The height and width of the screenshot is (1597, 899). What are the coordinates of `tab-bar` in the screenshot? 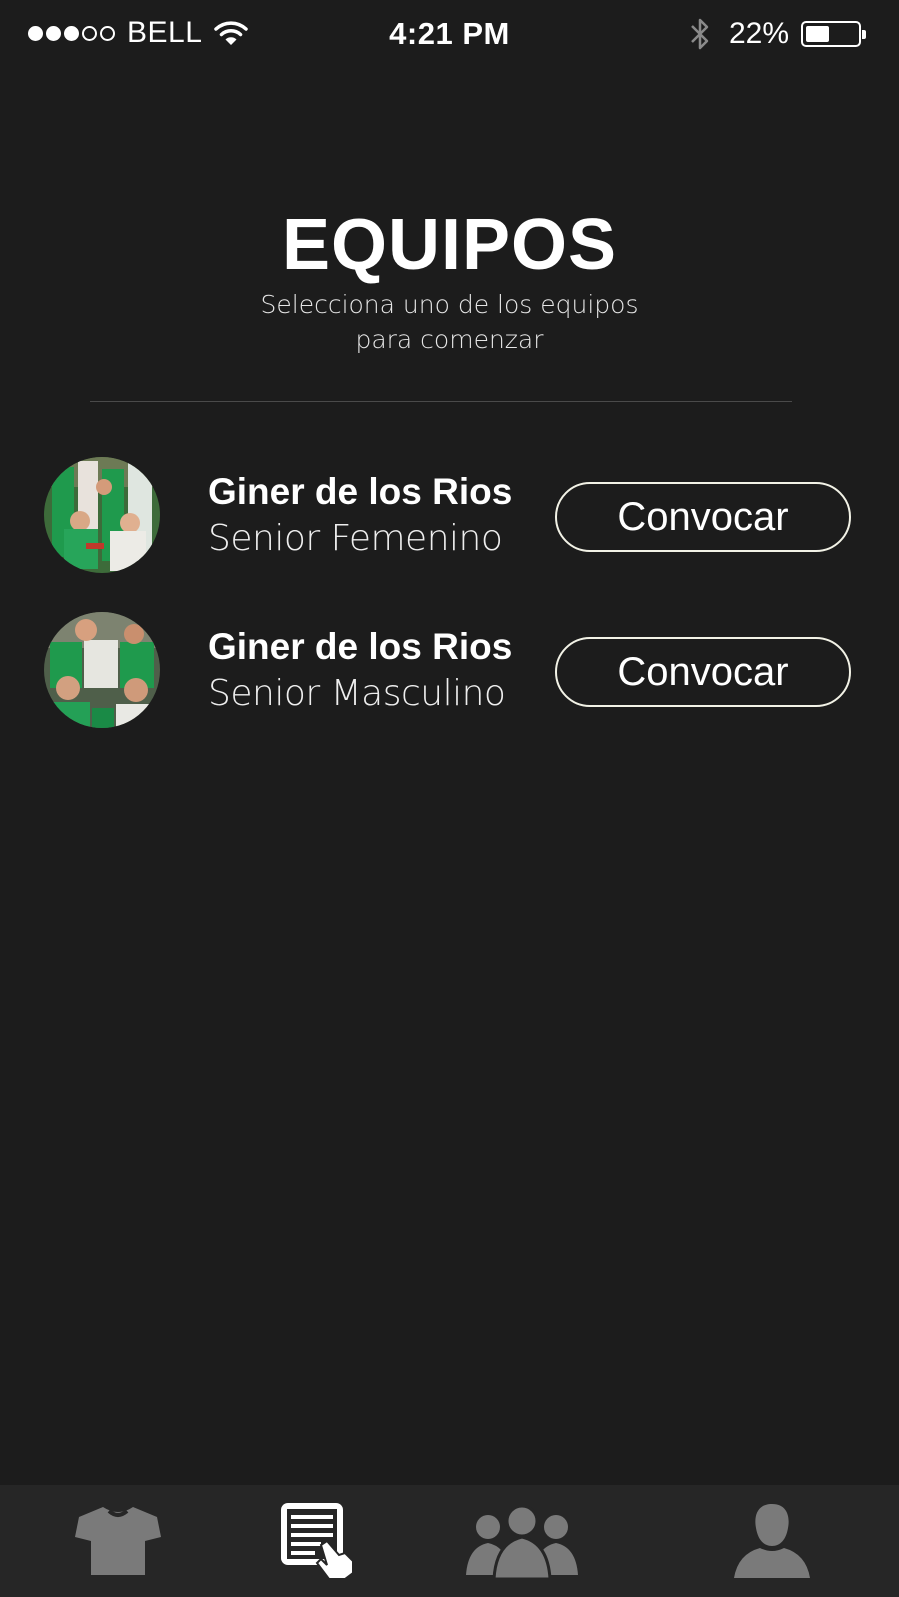 It's located at (449, 1541).